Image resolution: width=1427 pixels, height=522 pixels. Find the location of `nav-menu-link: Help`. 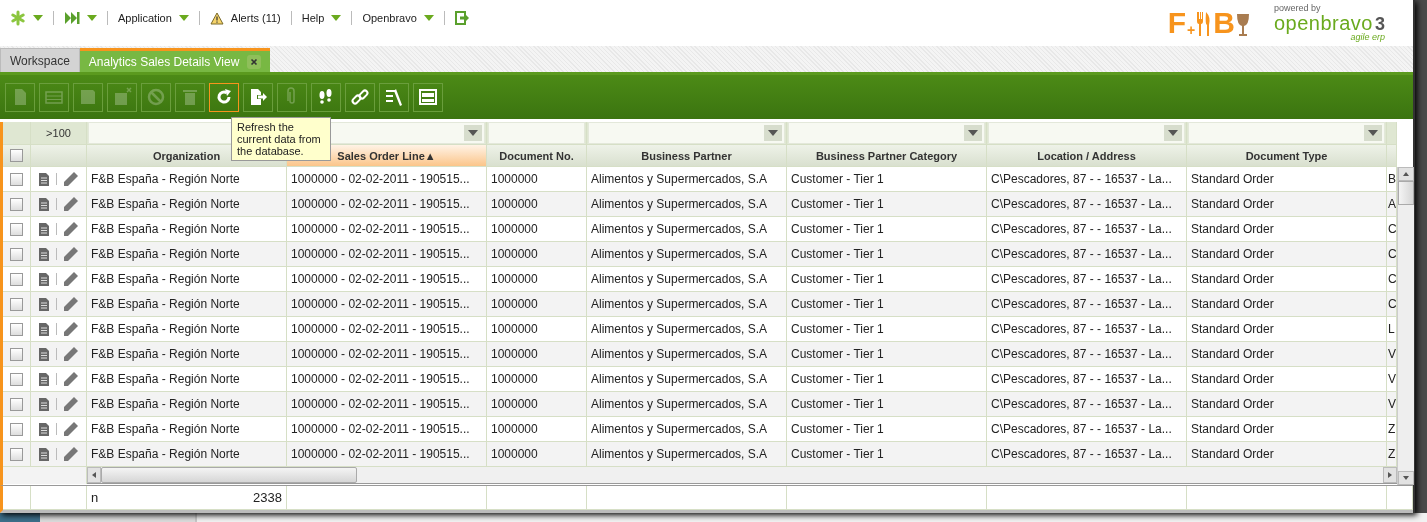

nav-menu-link: Help is located at coordinates (313, 18).